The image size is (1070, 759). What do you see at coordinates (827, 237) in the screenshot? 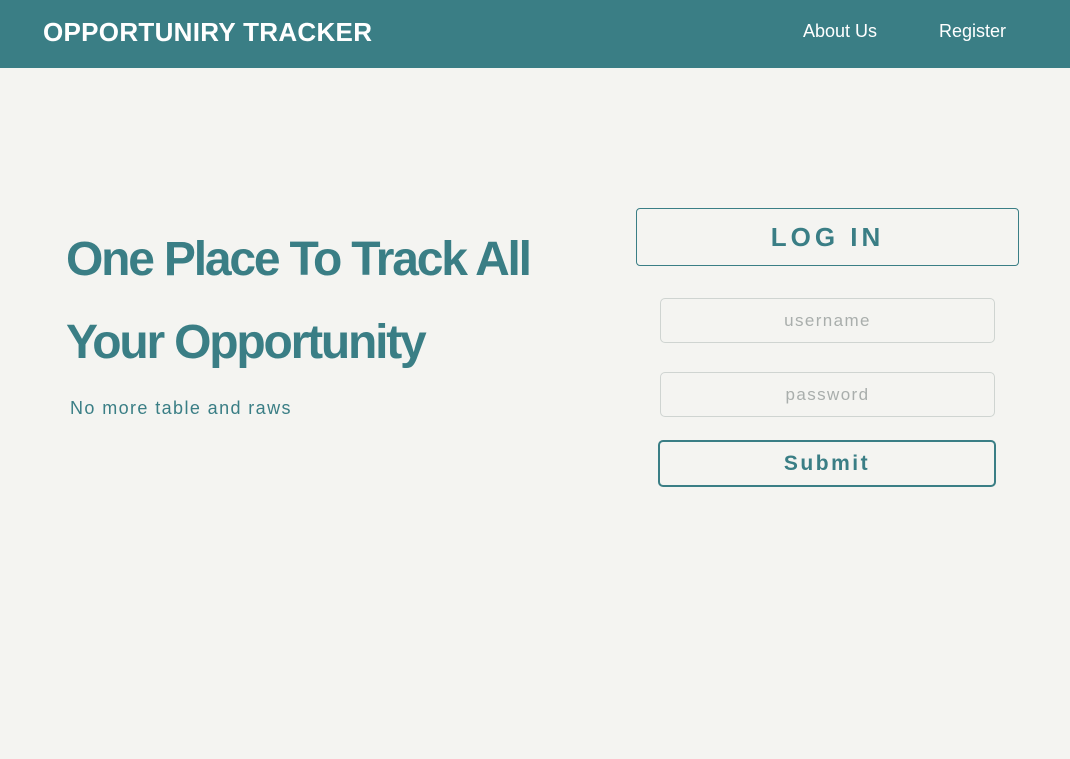
I see `login-title: LOG IN` at bounding box center [827, 237].